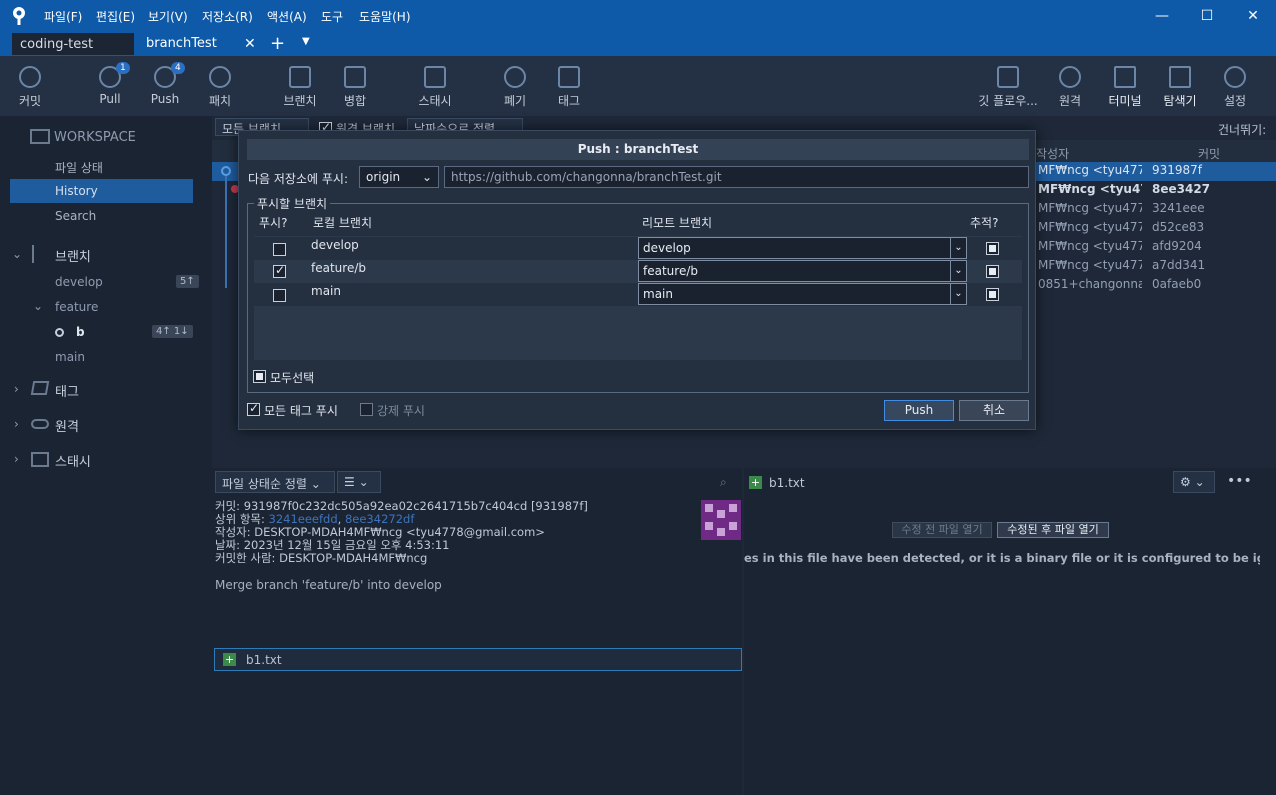 The height and width of the screenshot is (795, 1276). Describe the element at coordinates (279, 295) in the screenshot. I see `push-checkbox-main` at that location.